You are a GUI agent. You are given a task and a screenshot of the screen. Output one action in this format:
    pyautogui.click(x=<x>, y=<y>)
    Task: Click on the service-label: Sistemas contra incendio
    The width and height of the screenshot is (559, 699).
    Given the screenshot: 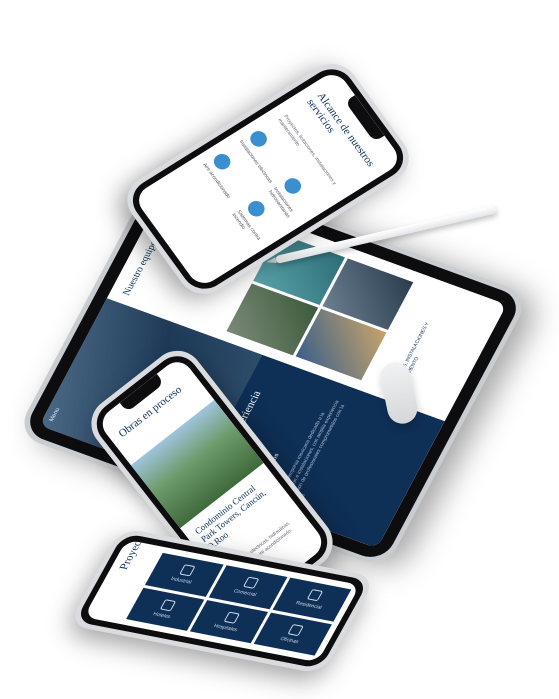 What is the action you would take?
    pyautogui.click(x=246, y=225)
    